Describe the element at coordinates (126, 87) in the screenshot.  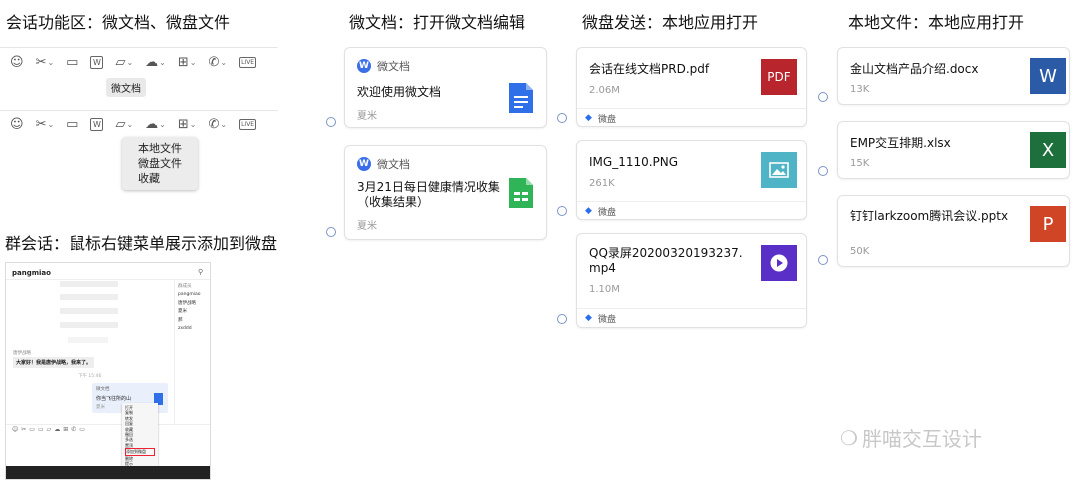
I see `weidoc-tooltip: 微文档` at that location.